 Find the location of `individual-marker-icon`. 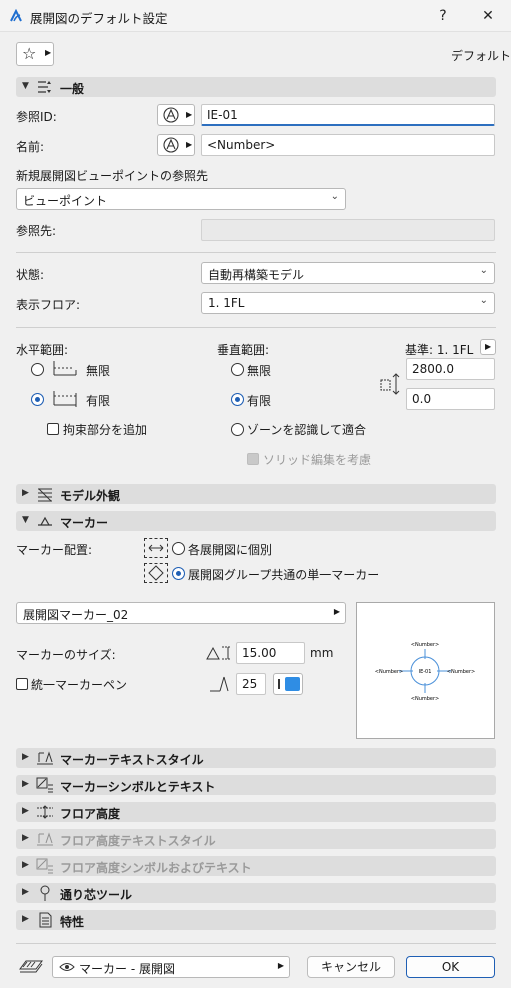

individual-marker-icon is located at coordinates (156, 548).